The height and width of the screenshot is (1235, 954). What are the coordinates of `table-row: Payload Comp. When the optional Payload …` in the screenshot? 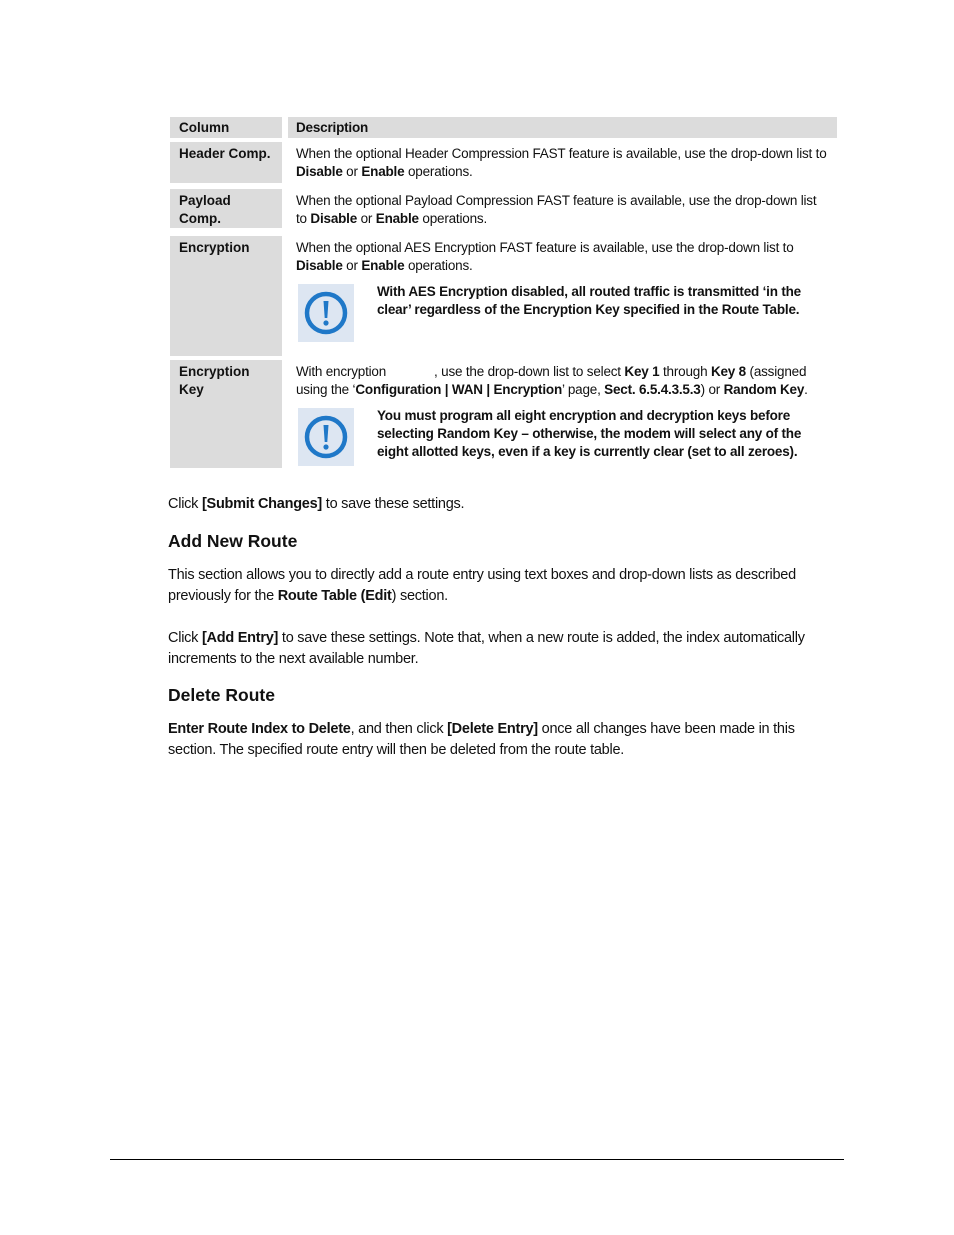 It's located at (503, 210).